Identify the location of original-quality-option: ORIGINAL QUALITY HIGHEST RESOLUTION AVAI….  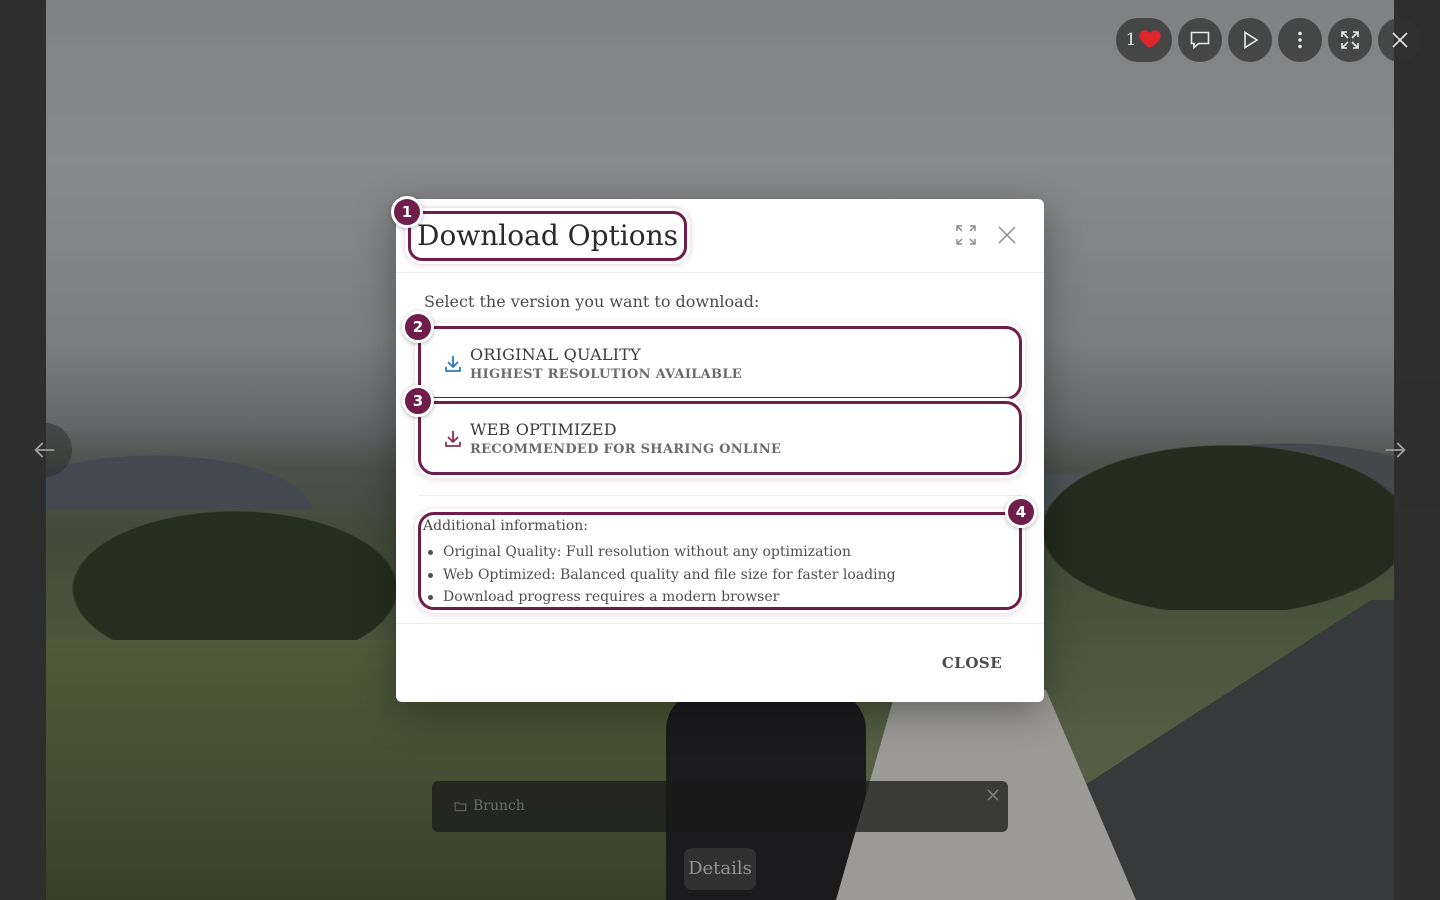
(720, 363).